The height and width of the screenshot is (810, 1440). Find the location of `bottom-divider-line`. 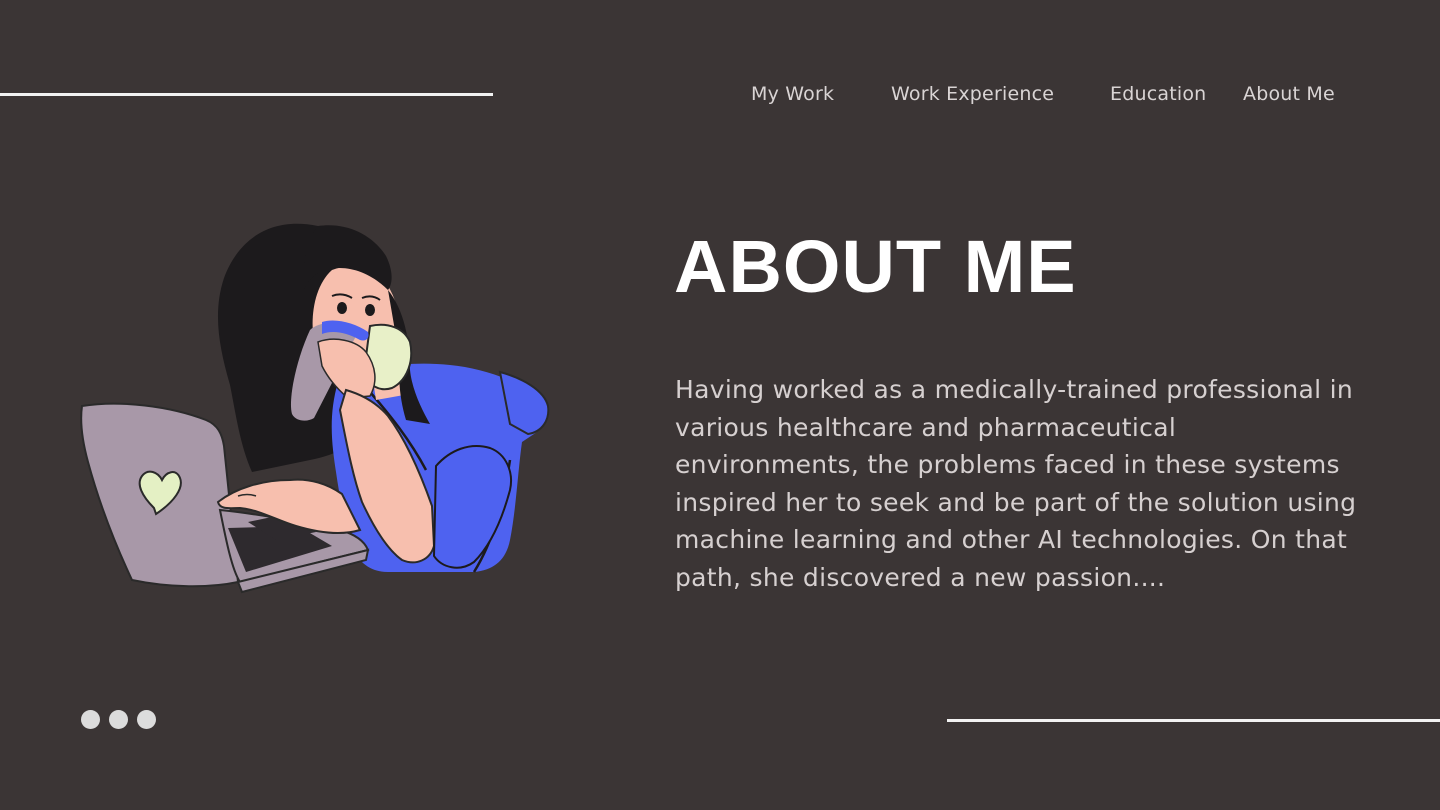

bottom-divider-line is located at coordinates (1193, 720).